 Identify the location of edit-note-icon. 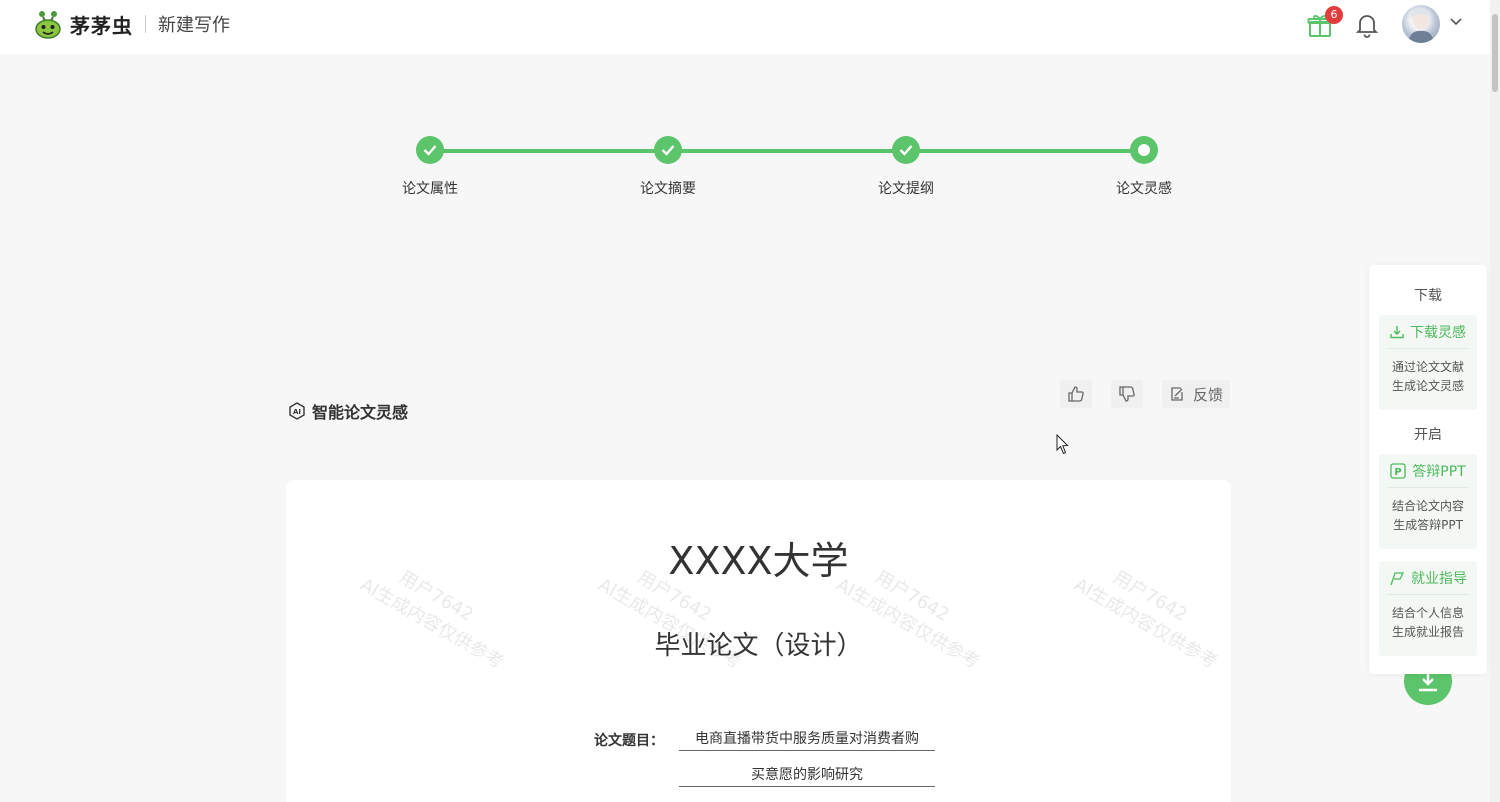
(1177, 394).